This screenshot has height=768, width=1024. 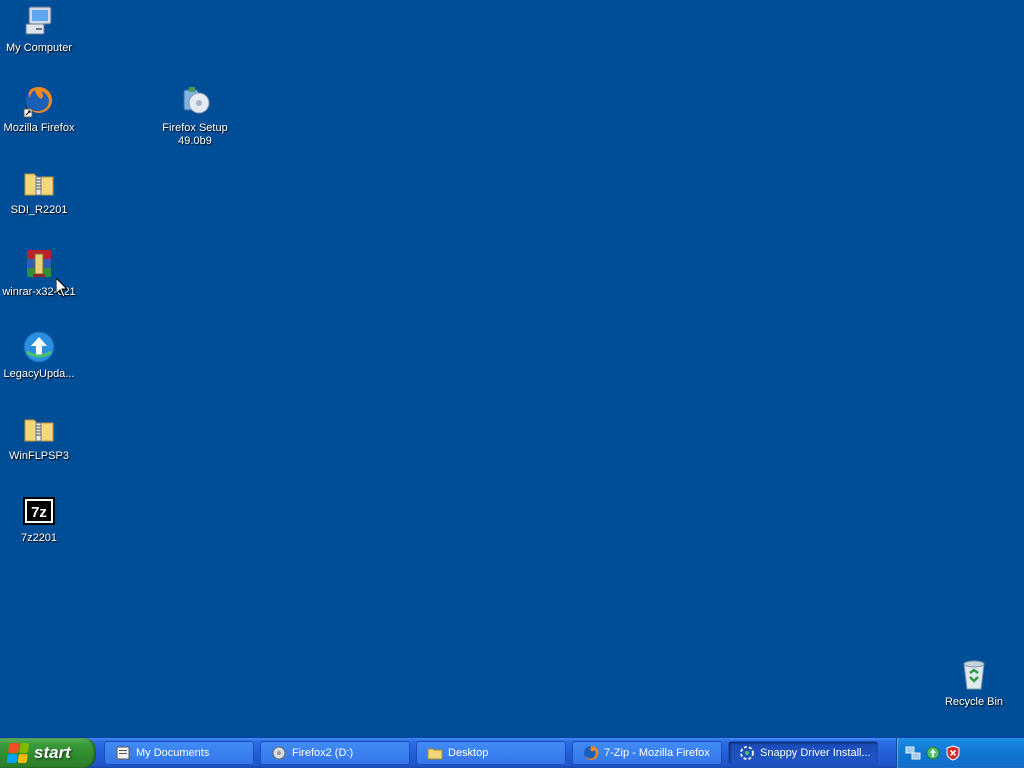 I want to click on taskbar-button-label: Desktop, so click(x=468, y=753).